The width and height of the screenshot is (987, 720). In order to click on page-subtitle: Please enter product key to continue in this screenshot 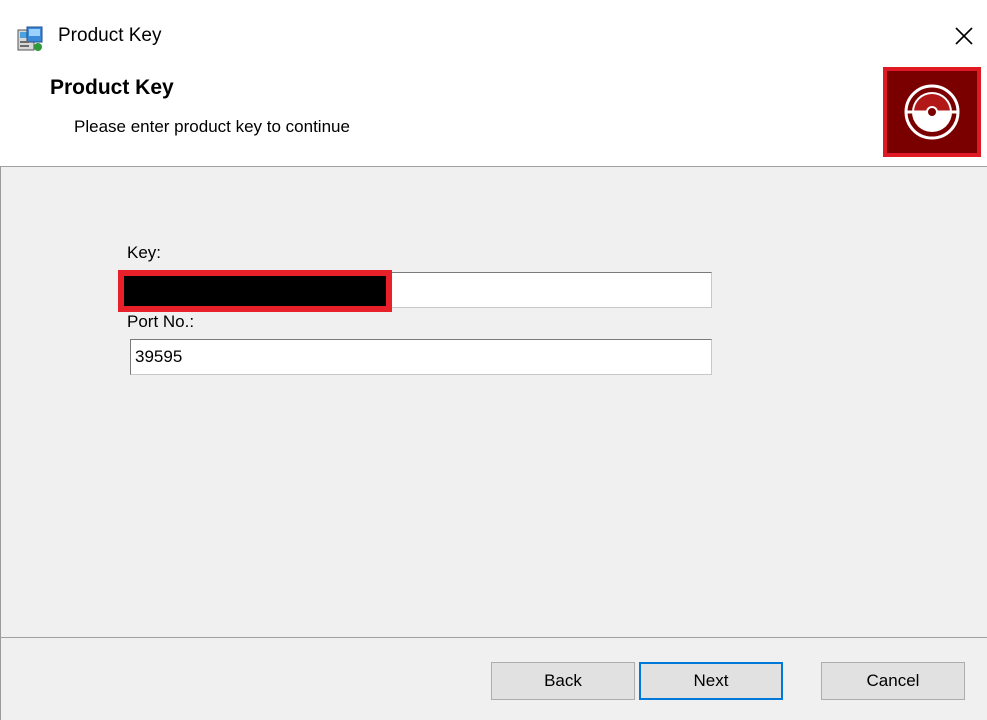, I will do `click(212, 126)`.